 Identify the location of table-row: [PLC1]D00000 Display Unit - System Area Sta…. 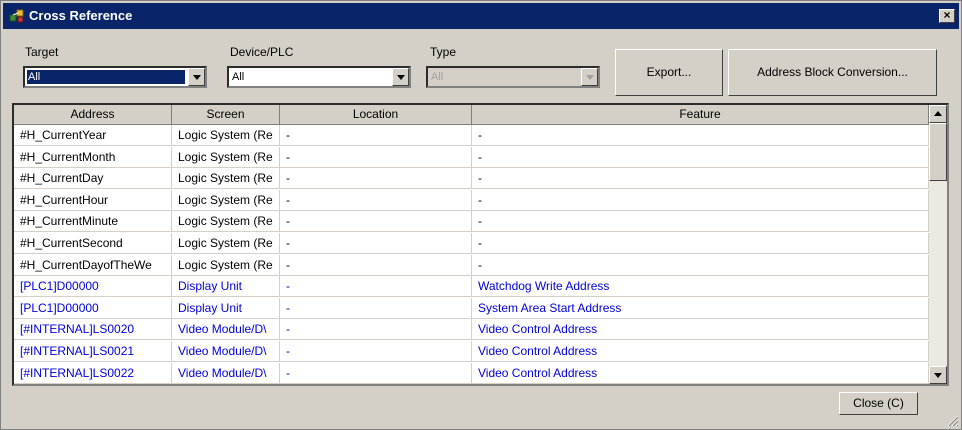
(471, 308).